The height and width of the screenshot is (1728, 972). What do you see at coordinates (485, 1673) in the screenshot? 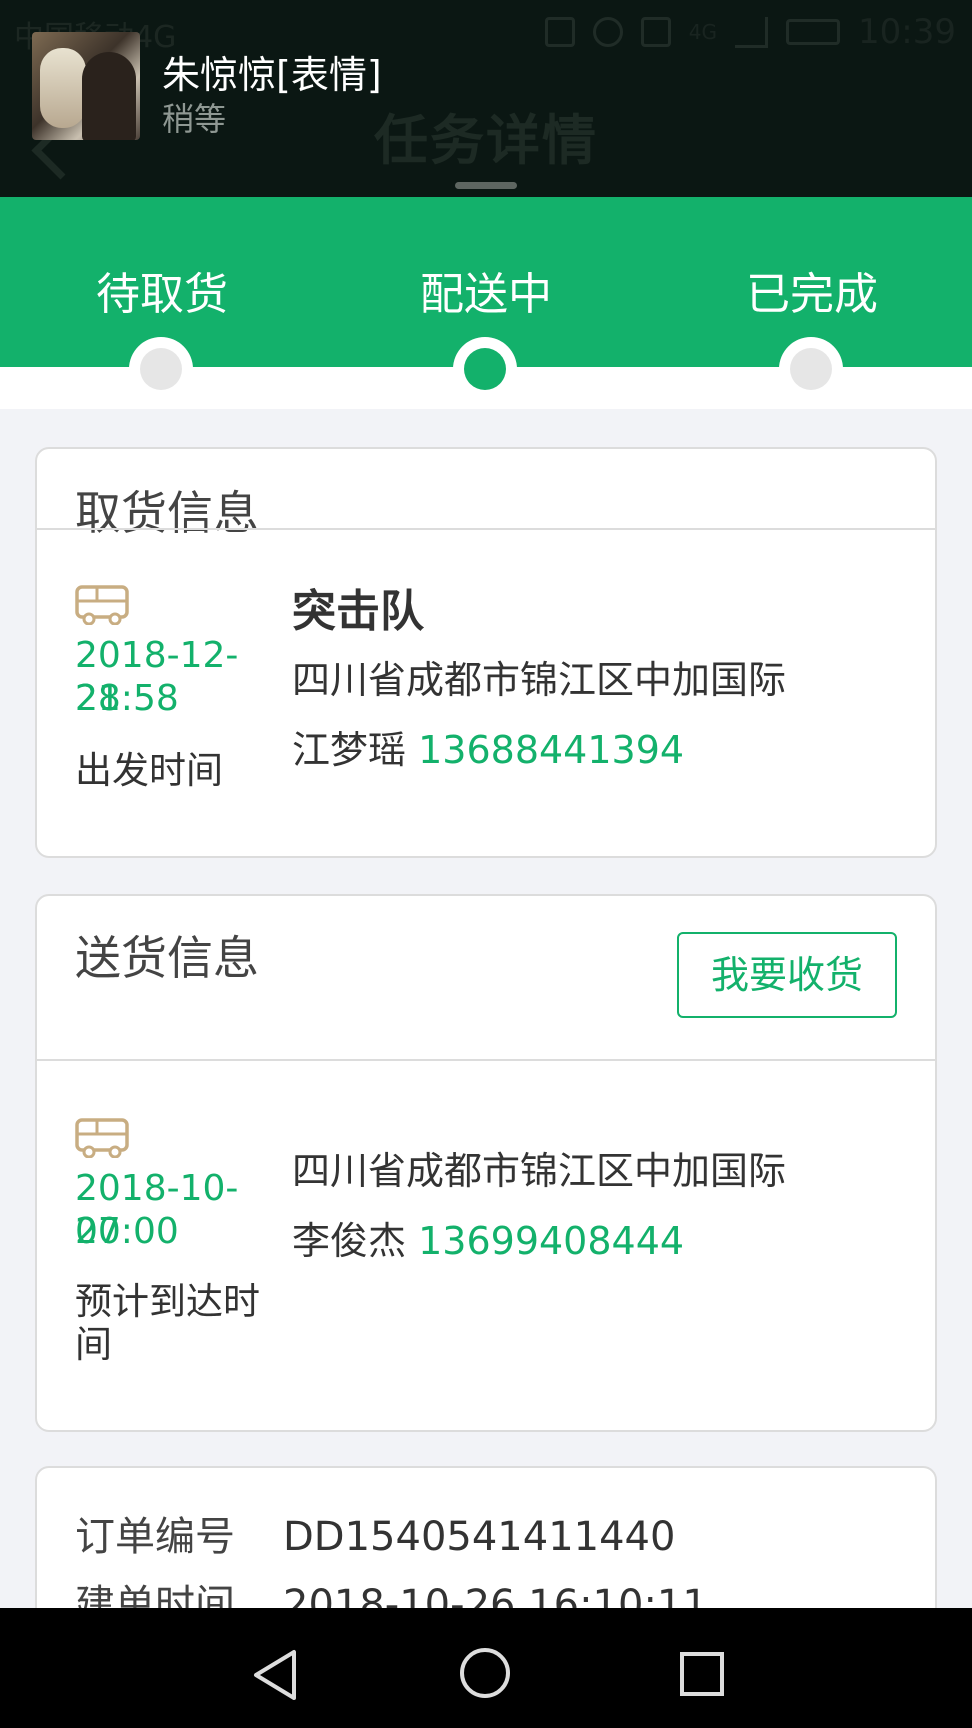
I see `nav-home-icon` at bounding box center [485, 1673].